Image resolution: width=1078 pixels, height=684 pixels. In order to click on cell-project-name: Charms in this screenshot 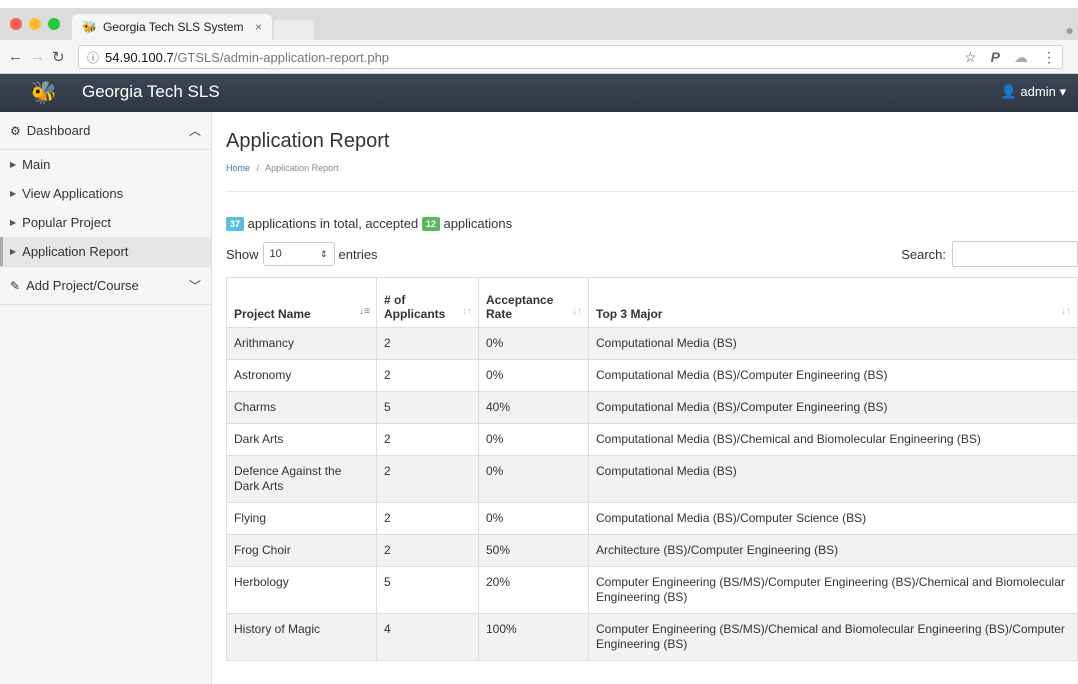, I will do `click(301, 407)`.